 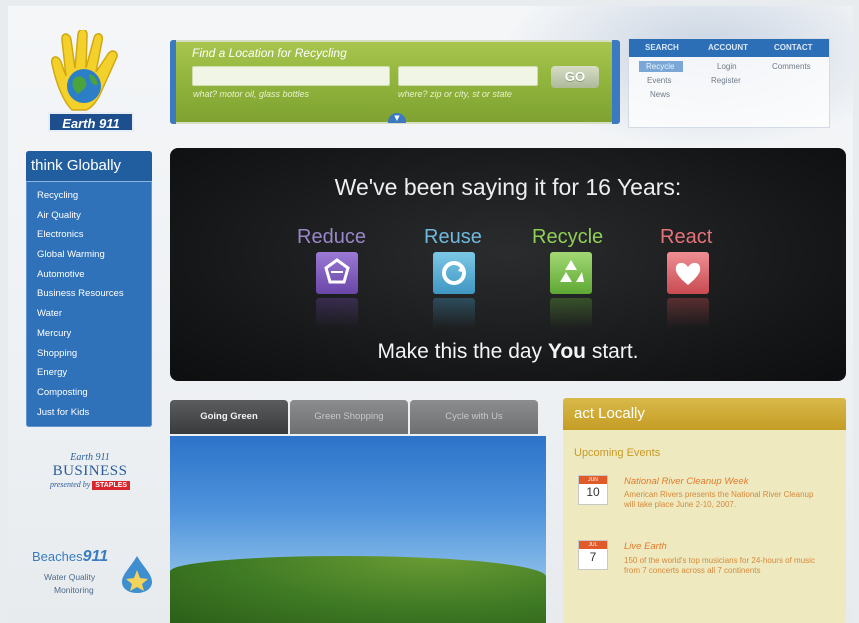 What do you see at coordinates (91, 122) in the screenshot?
I see `logo-text: Earth 911` at bounding box center [91, 122].